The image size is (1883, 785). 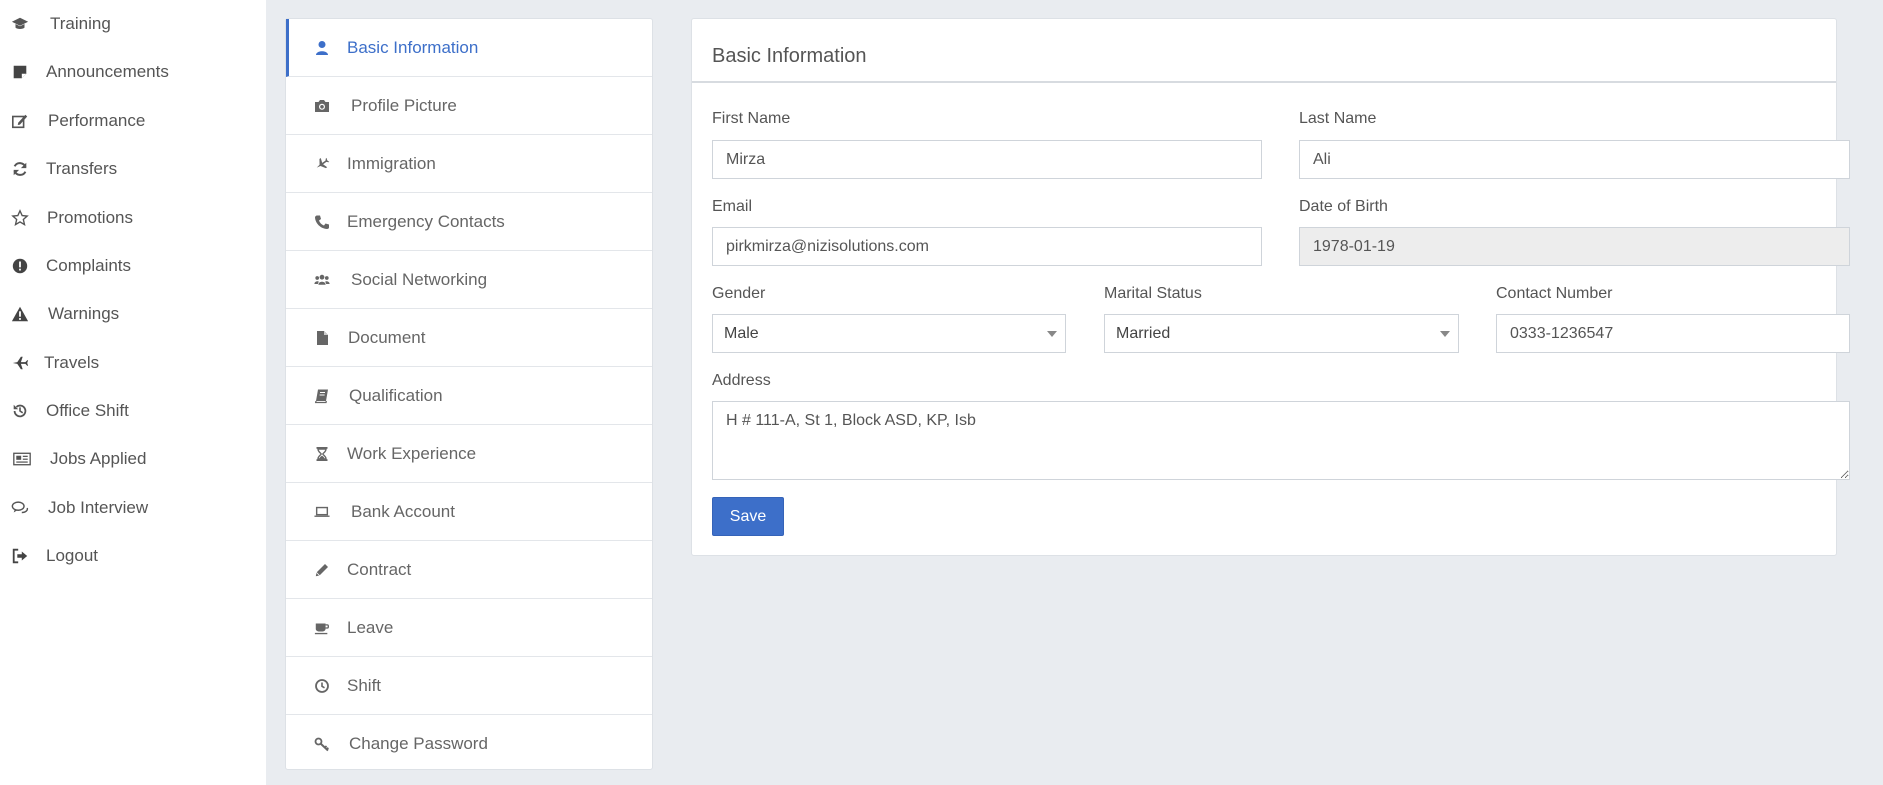 What do you see at coordinates (387, 337) in the screenshot?
I see `tab-label: Document` at bounding box center [387, 337].